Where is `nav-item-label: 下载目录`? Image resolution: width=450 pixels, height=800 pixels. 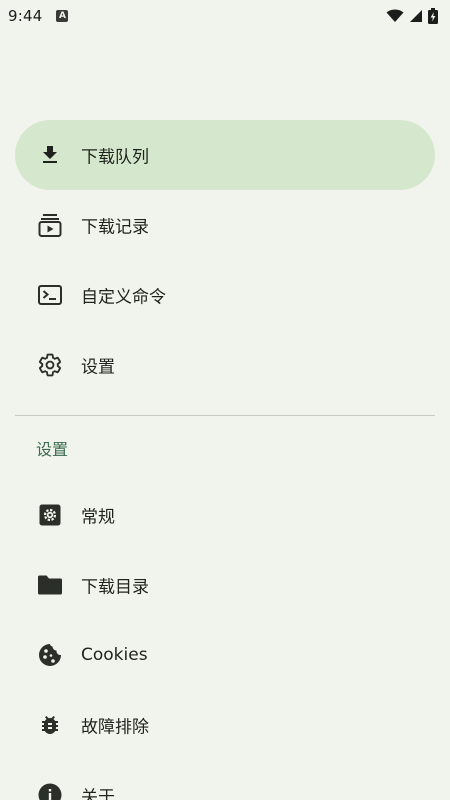 nav-item-label: 下载目录 is located at coordinates (115, 587).